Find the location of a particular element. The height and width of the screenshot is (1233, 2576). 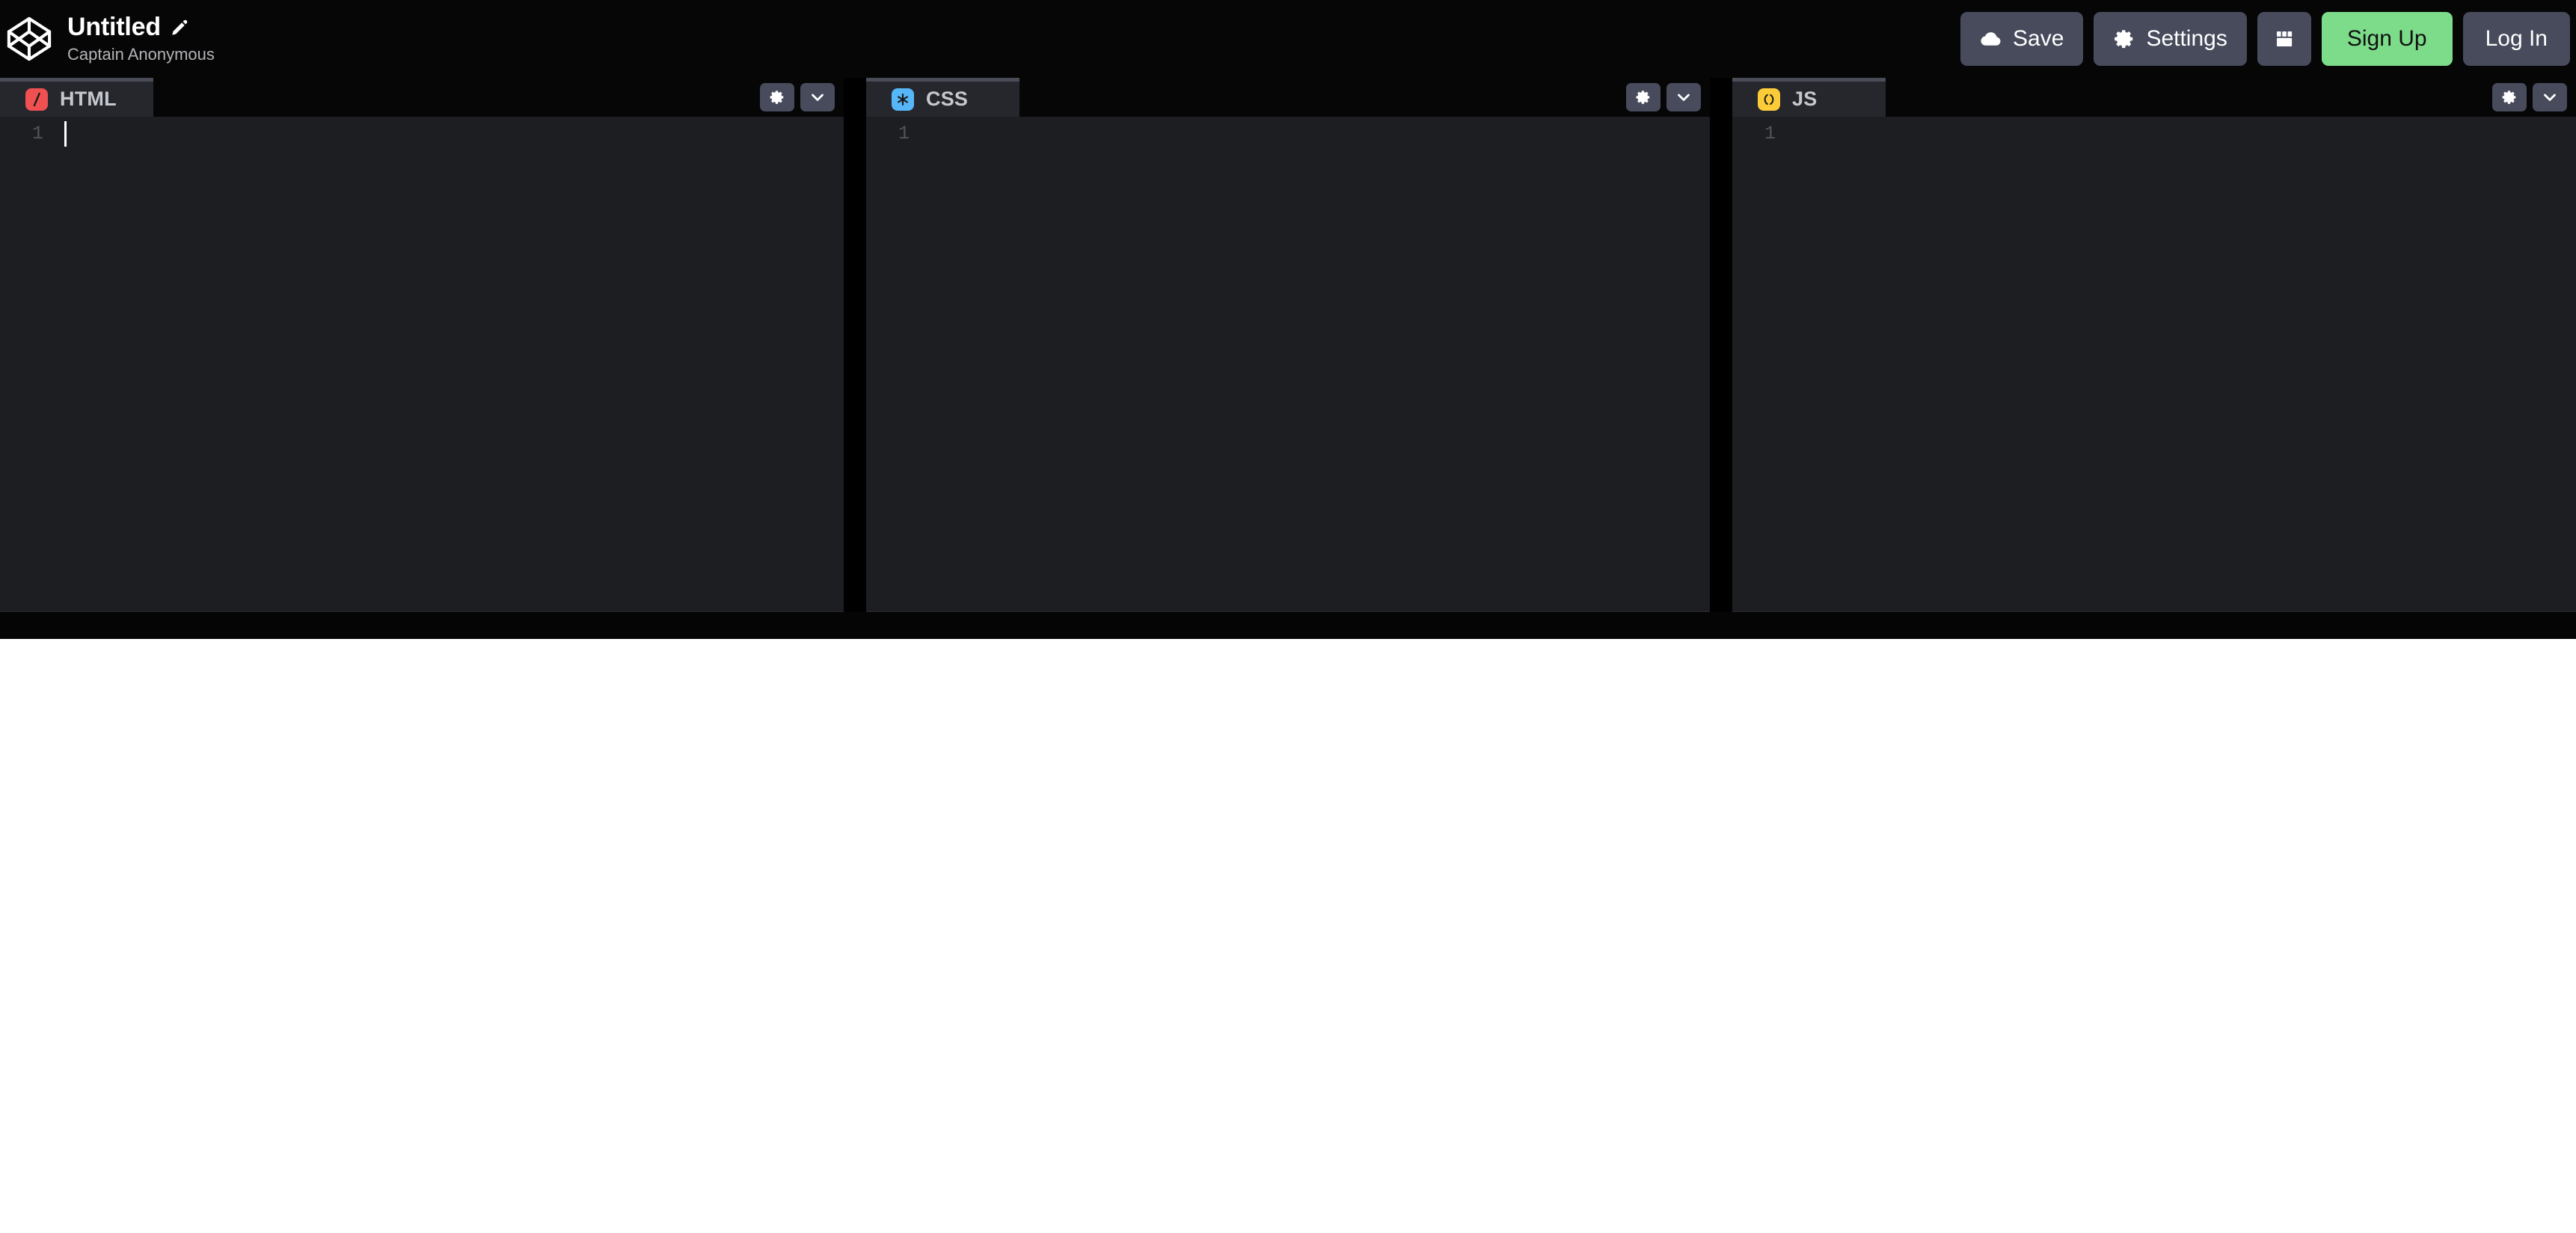

html-code-area: 1 is located at coordinates (422, 364).